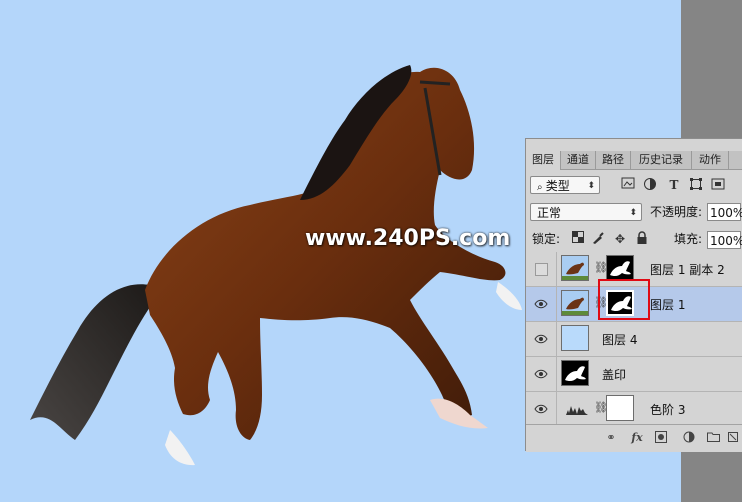 Image resolution: width=742 pixels, height=502 pixels. Describe the element at coordinates (661, 160) in the screenshot. I see `tab-history: 历史记录` at that location.